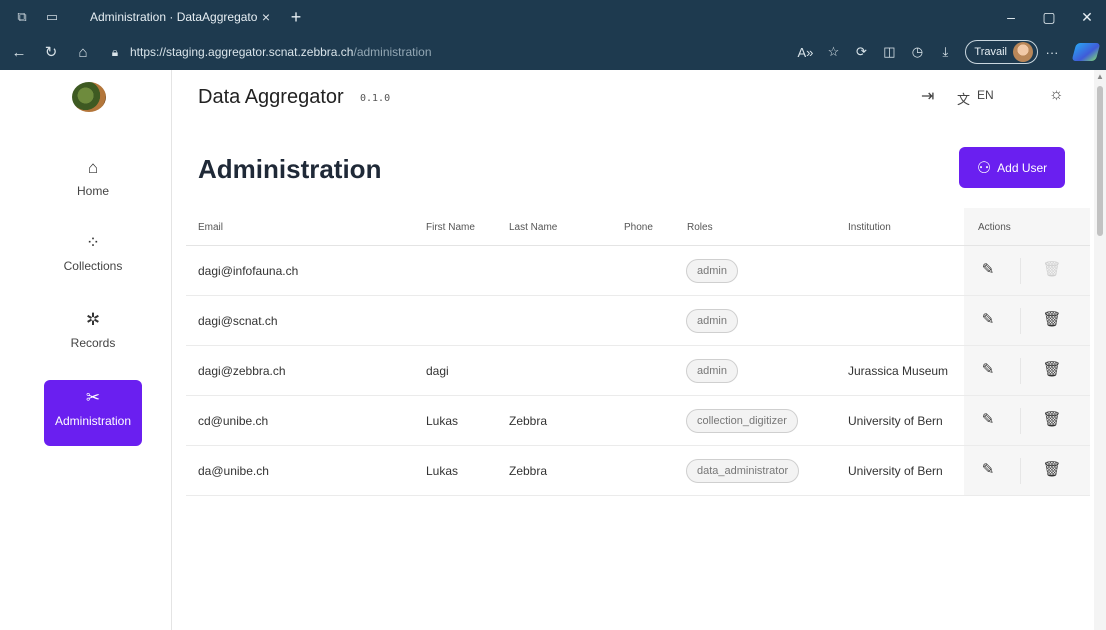 This screenshot has width=1106, height=630. I want to click on browser-tab: Administration · DataAggregator ×, so click(180, 17).